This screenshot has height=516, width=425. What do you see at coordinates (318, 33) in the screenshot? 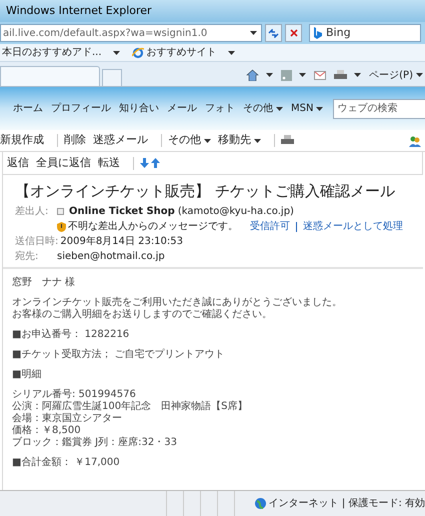
I see `bing-logo-icon` at bounding box center [318, 33].